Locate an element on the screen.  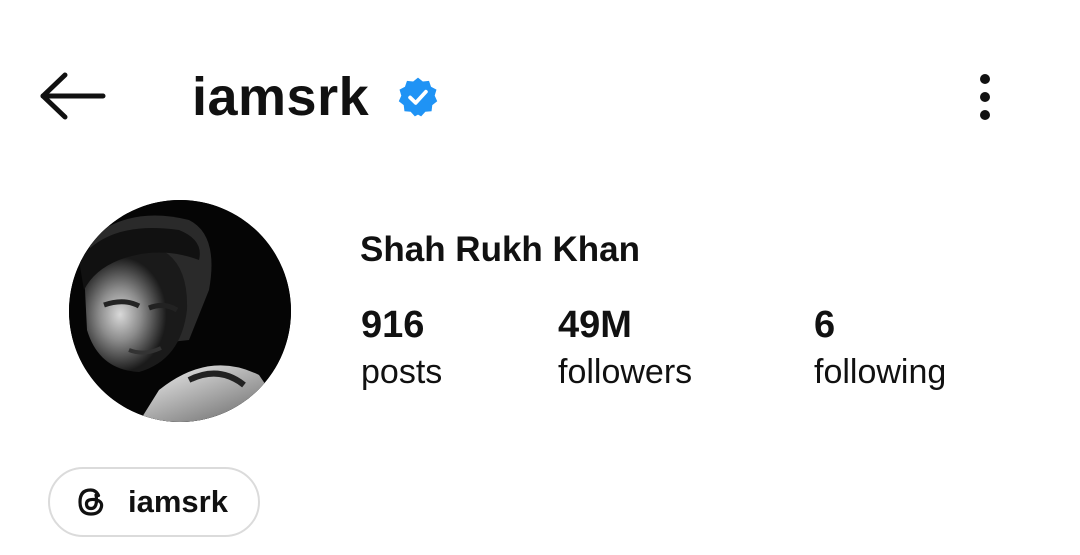
stat-followers: 49M followers is located at coordinates (625, 349).